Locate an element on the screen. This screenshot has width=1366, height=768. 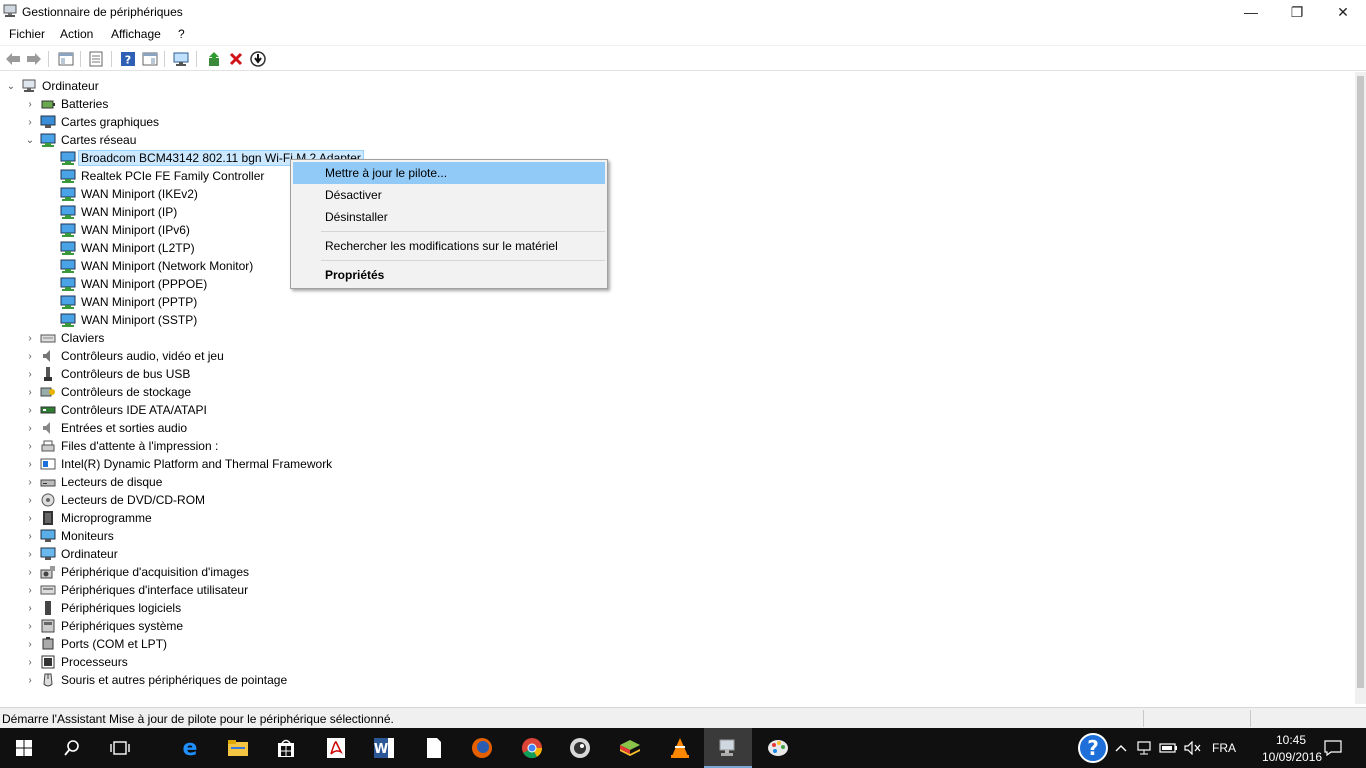
clock-time: 10:45 is located at coordinates (1291, 740).